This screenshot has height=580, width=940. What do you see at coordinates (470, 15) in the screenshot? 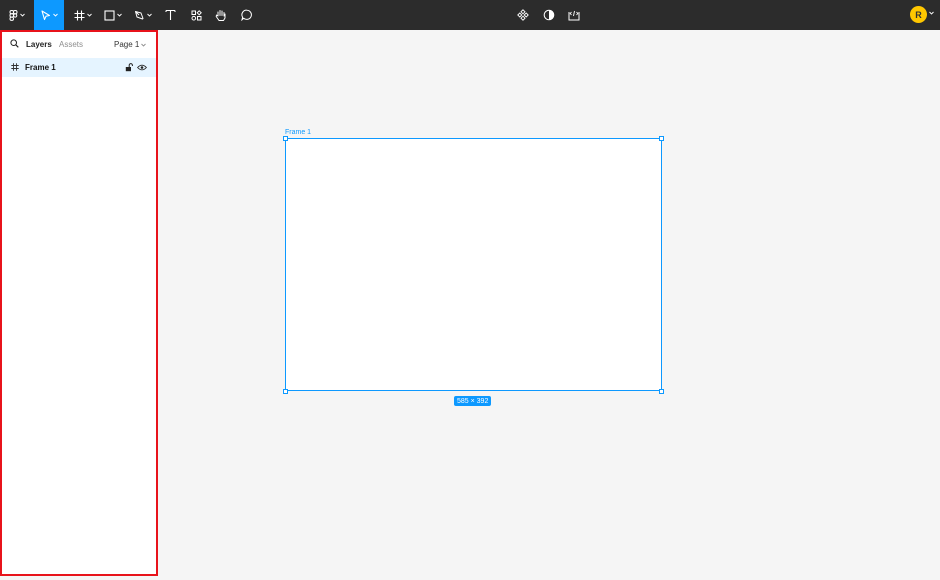
I see `toolbar: R` at bounding box center [470, 15].